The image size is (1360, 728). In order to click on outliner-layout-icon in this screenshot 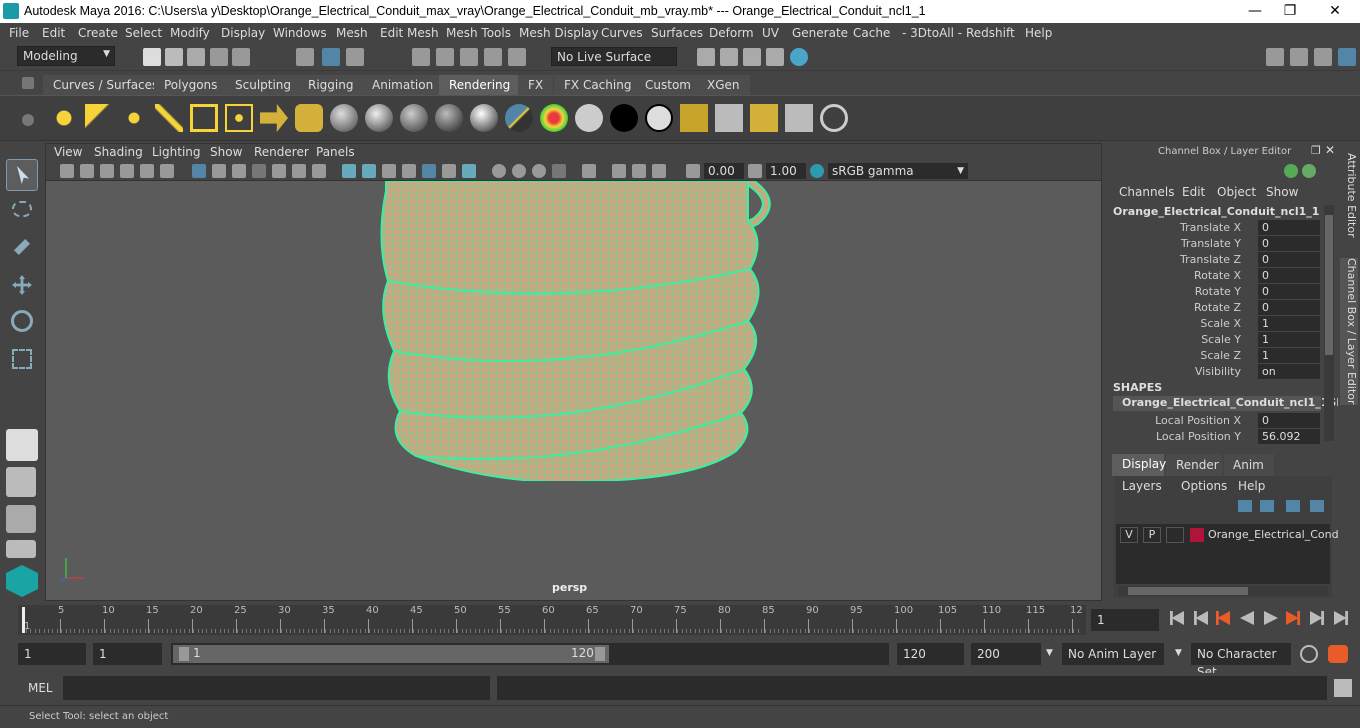, I will do `click(21, 519)`.